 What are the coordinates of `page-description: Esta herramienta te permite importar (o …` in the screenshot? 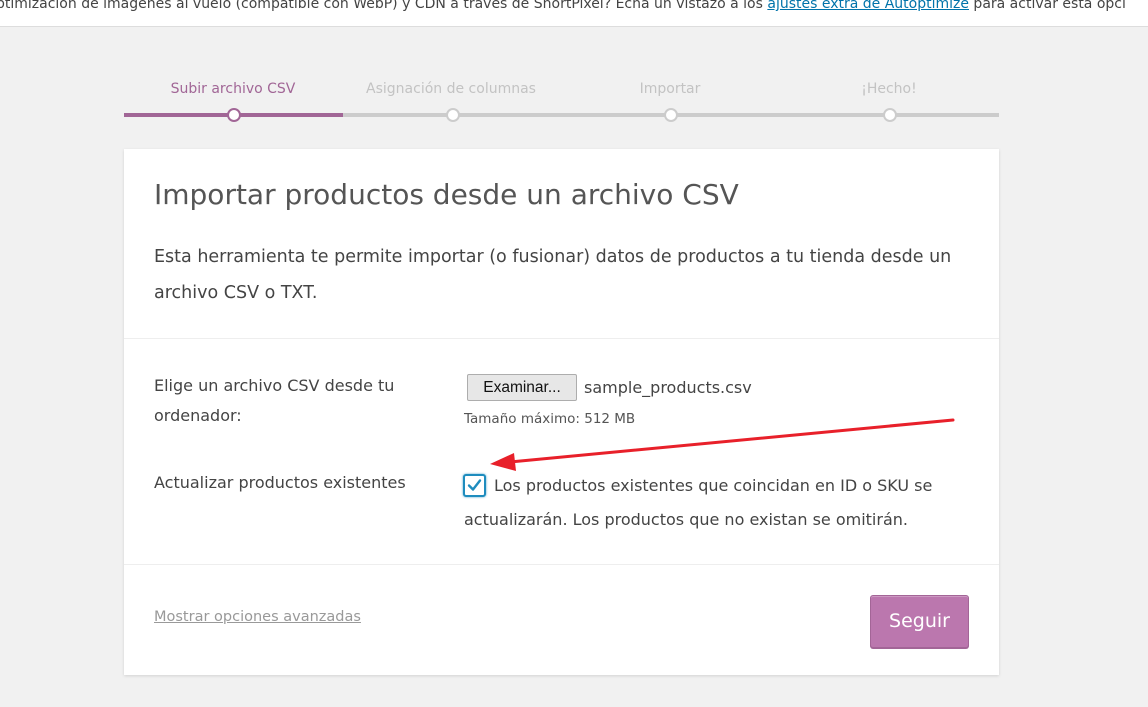 It's located at (553, 275).